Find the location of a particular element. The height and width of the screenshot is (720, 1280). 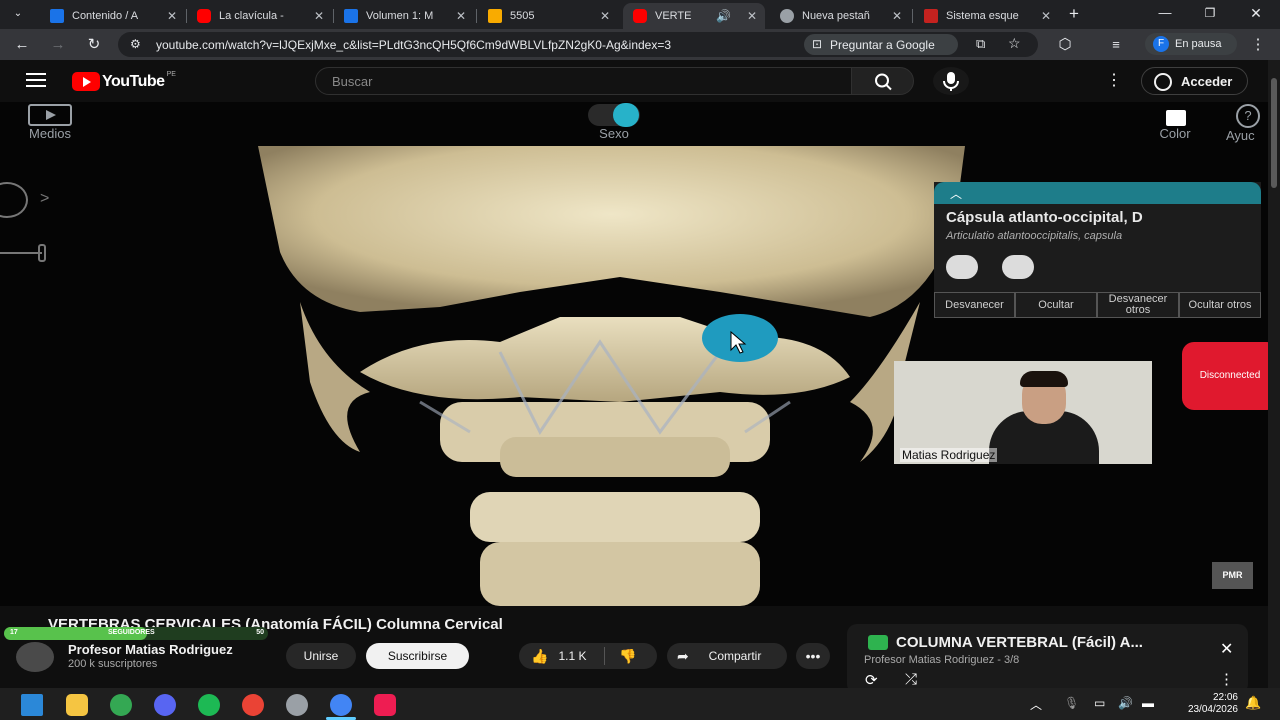

back-icon: ← is located at coordinates (22, 45).